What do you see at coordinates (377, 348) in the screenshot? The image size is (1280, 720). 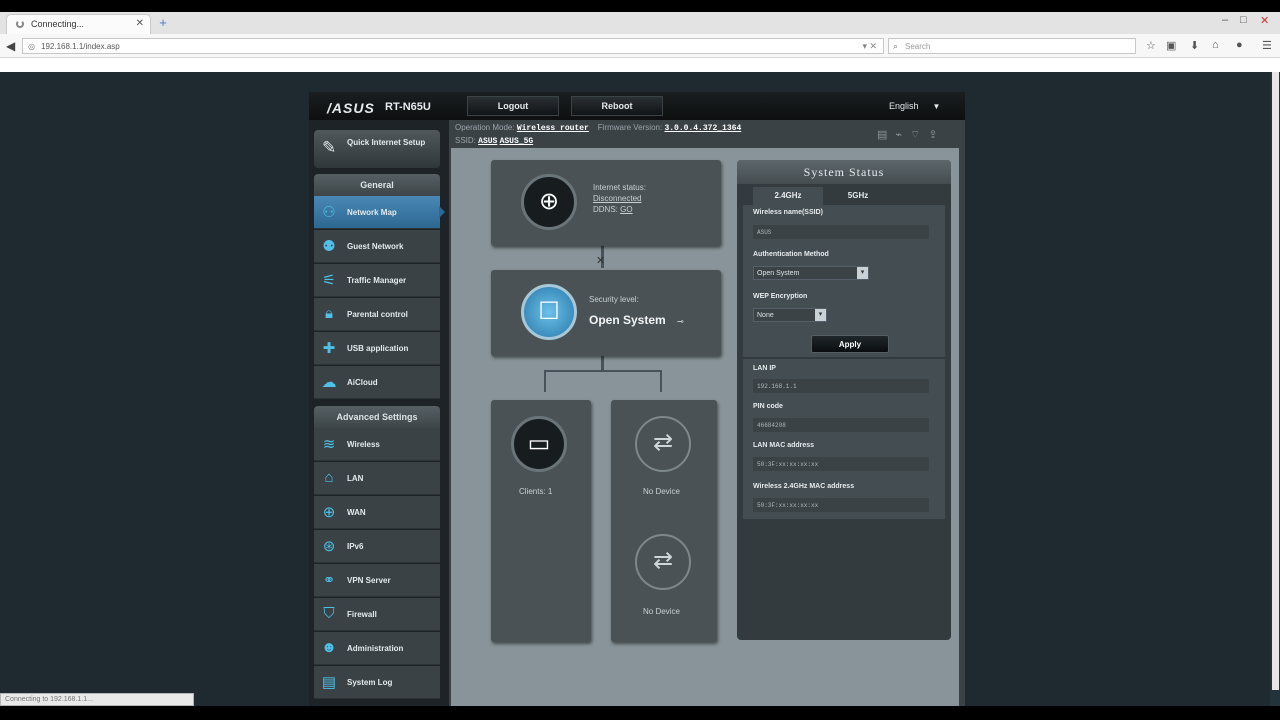 I see `sidebar-item-usb-application: ✚ USB application` at bounding box center [377, 348].